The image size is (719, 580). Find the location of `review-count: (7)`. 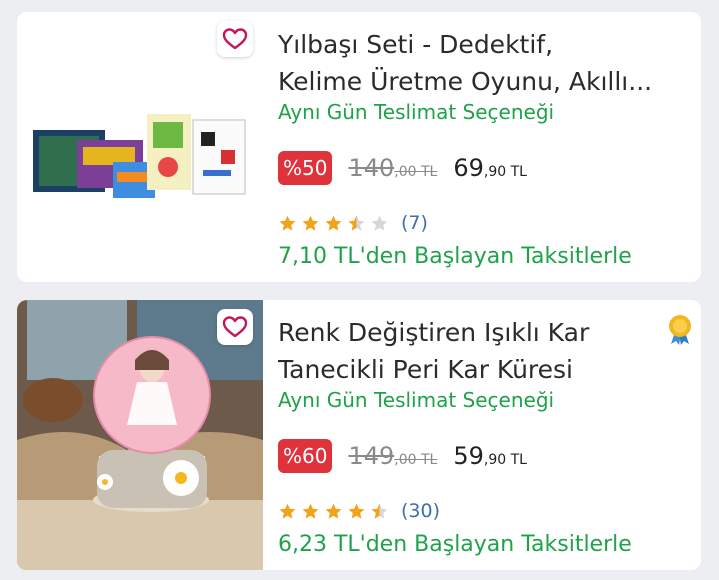

review-count: (7) is located at coordinates (414, 223).